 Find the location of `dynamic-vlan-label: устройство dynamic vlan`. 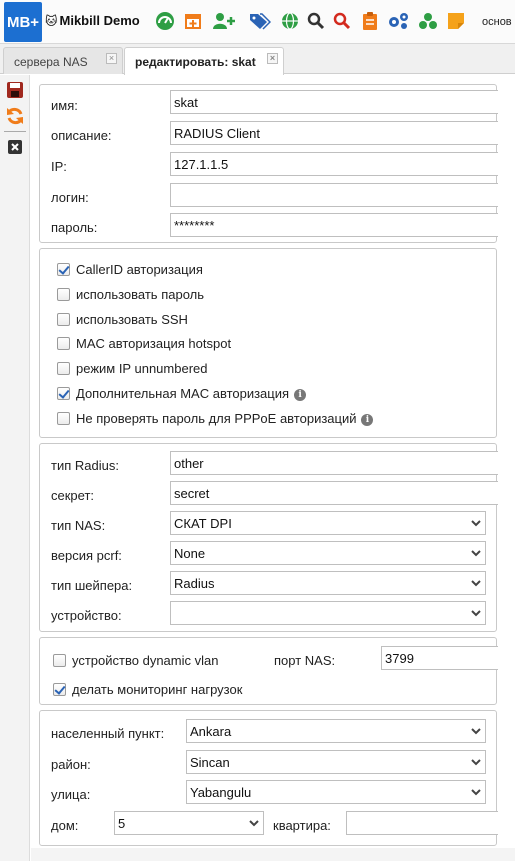

dynamic-vlan-label: устройство dynamic vlan is located at coordinates (145, 660).